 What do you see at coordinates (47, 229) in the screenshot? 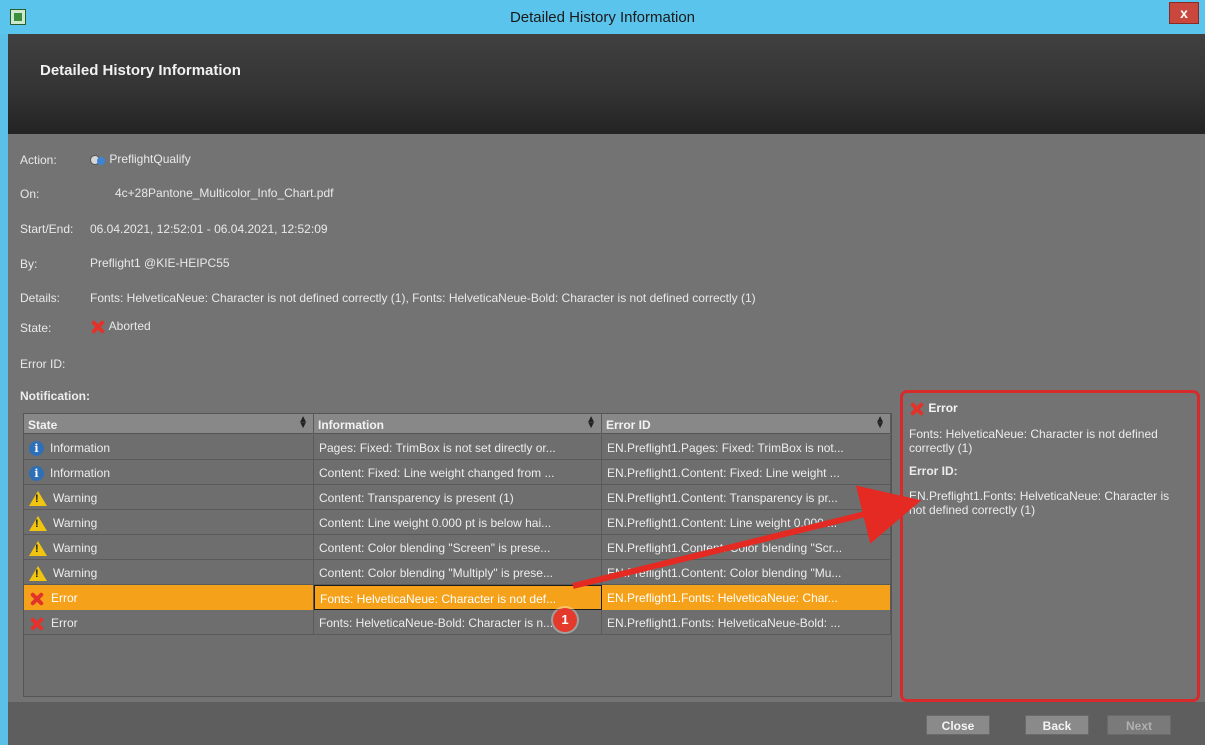
I see `startend-label: Start/End:` at bounding box center [47, 229].